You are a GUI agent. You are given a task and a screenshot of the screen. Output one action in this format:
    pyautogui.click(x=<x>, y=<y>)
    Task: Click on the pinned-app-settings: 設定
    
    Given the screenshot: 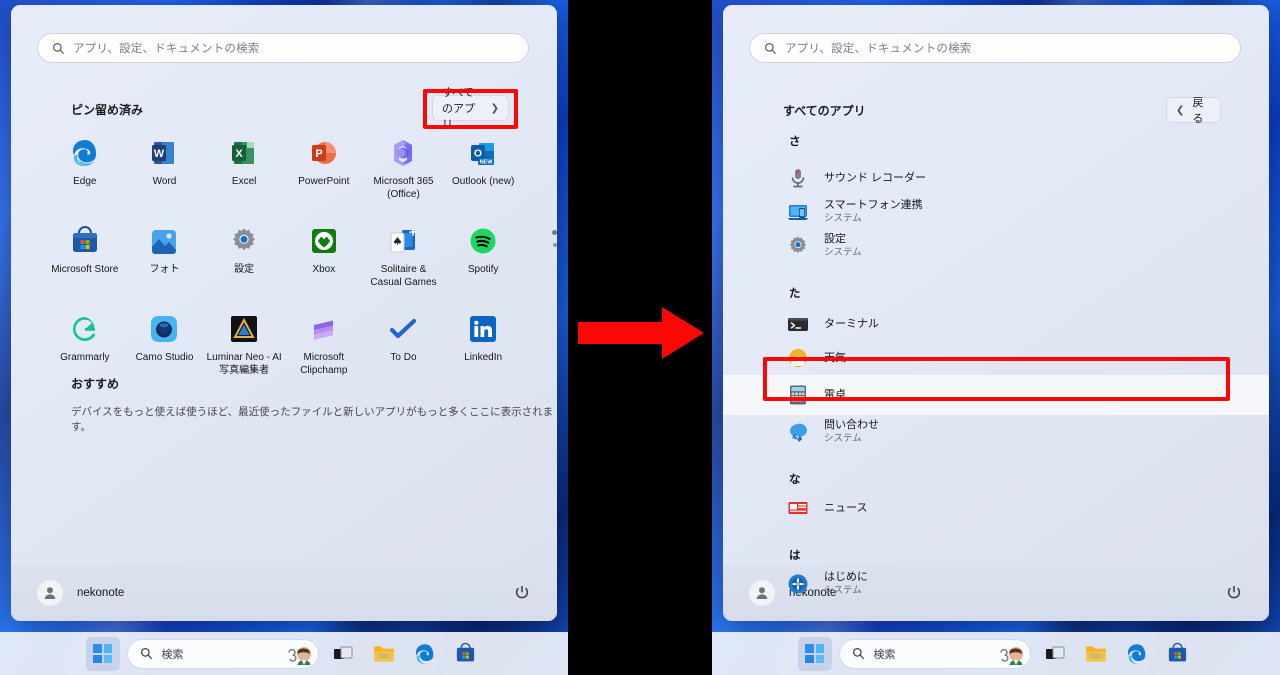 What is the action you would take?
    pyautogui.click(x=244, y=255)
    